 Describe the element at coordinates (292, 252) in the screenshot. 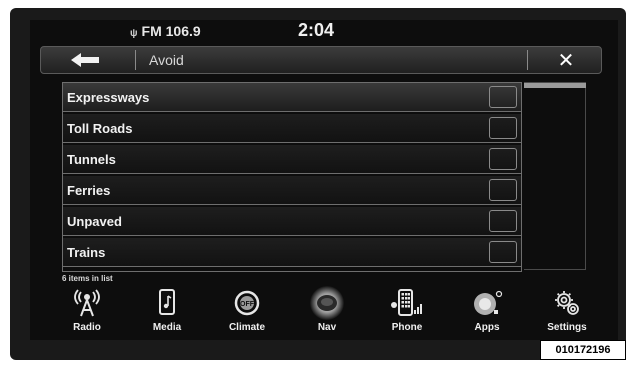

I see `list-item-trains: Trains` at that location.